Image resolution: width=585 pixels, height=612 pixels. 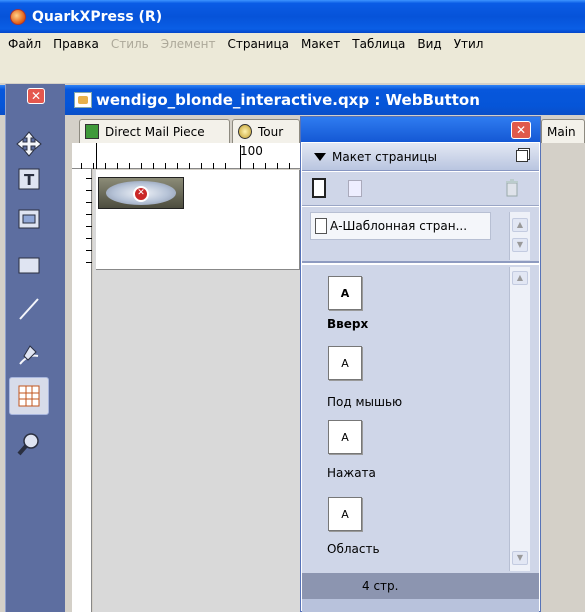 I want to click on picture-content-icon, so click(x=29, y=219).